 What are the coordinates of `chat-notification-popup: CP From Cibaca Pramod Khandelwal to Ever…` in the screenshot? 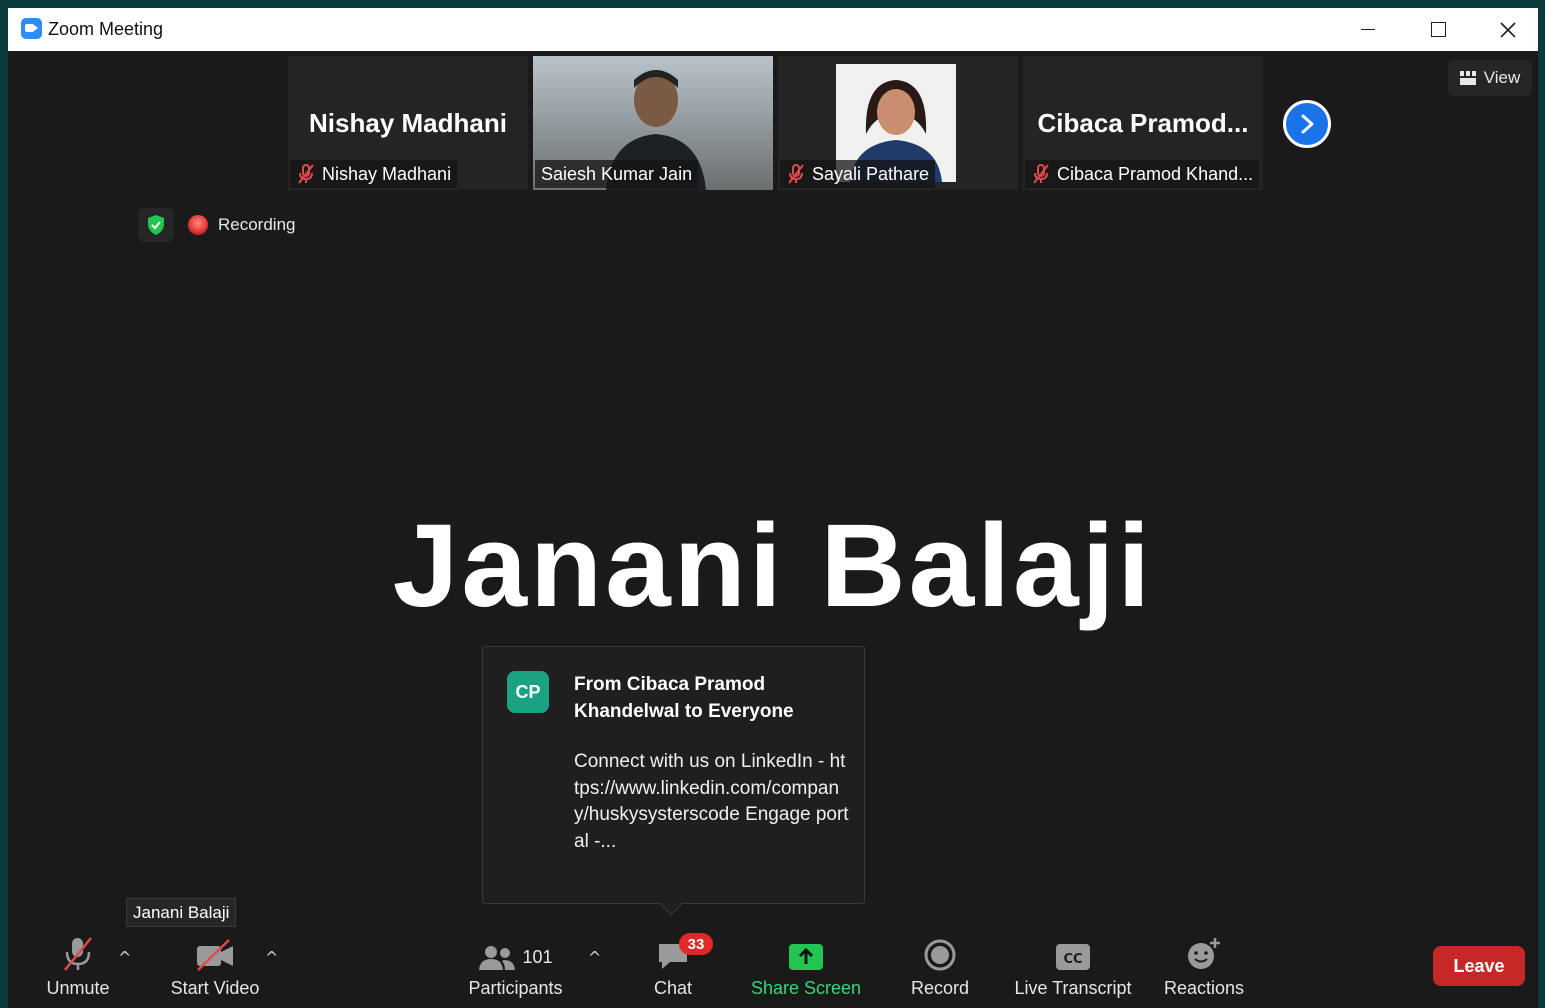 It's located at (673, 781).